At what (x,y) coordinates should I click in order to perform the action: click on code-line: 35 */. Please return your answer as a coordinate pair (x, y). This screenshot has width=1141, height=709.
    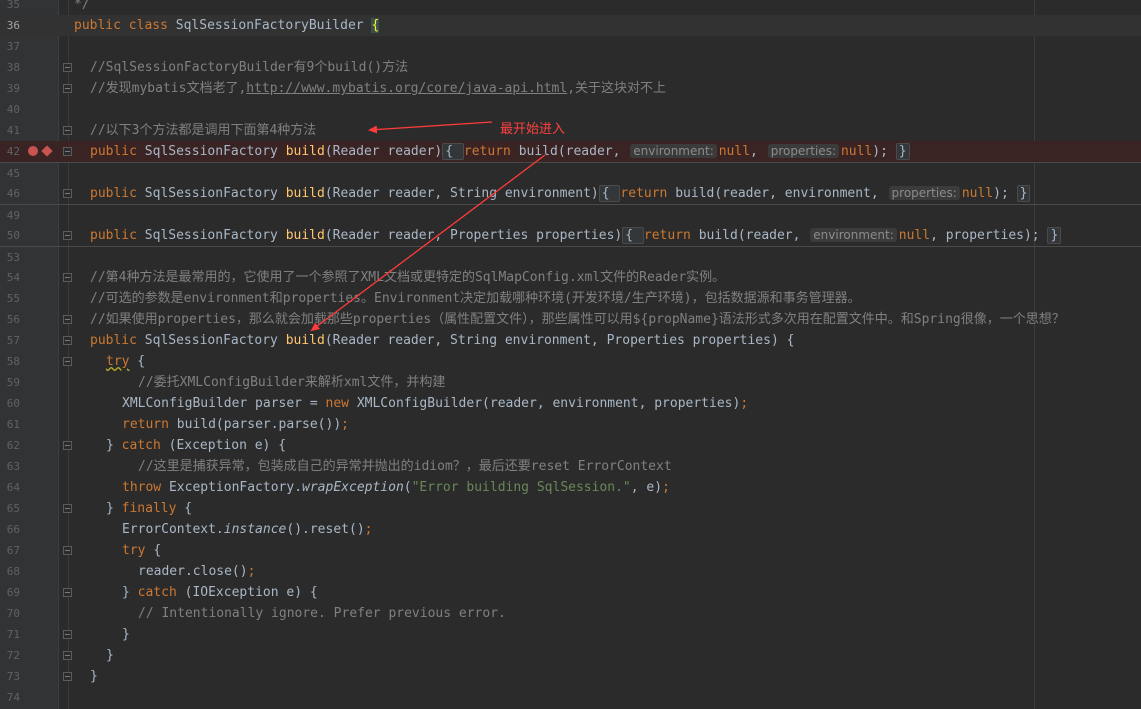
    Looking at the image, I should click on (570, 7).